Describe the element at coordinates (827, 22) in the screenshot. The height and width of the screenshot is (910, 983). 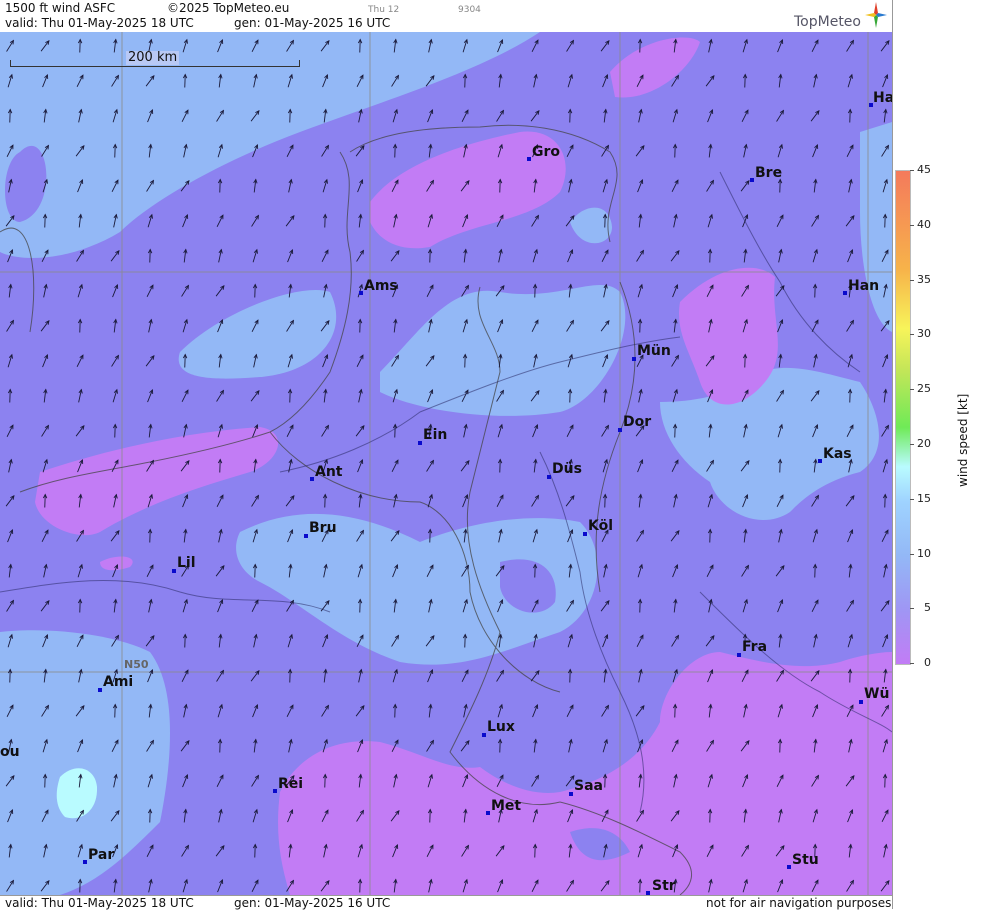
I see `brand-name: TopMeteo` at that location.